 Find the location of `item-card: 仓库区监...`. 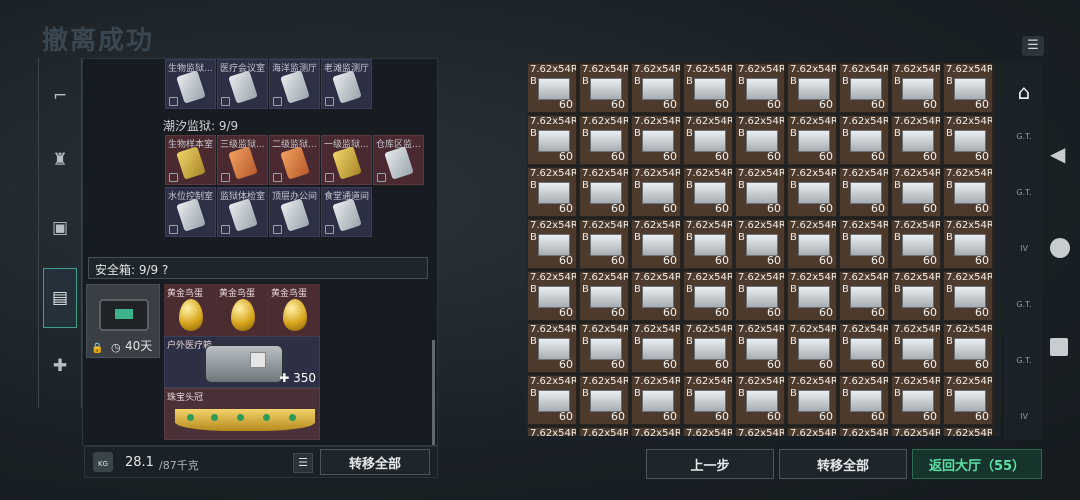

item-card: 仓库区监... is located at coordinates (398, 160).